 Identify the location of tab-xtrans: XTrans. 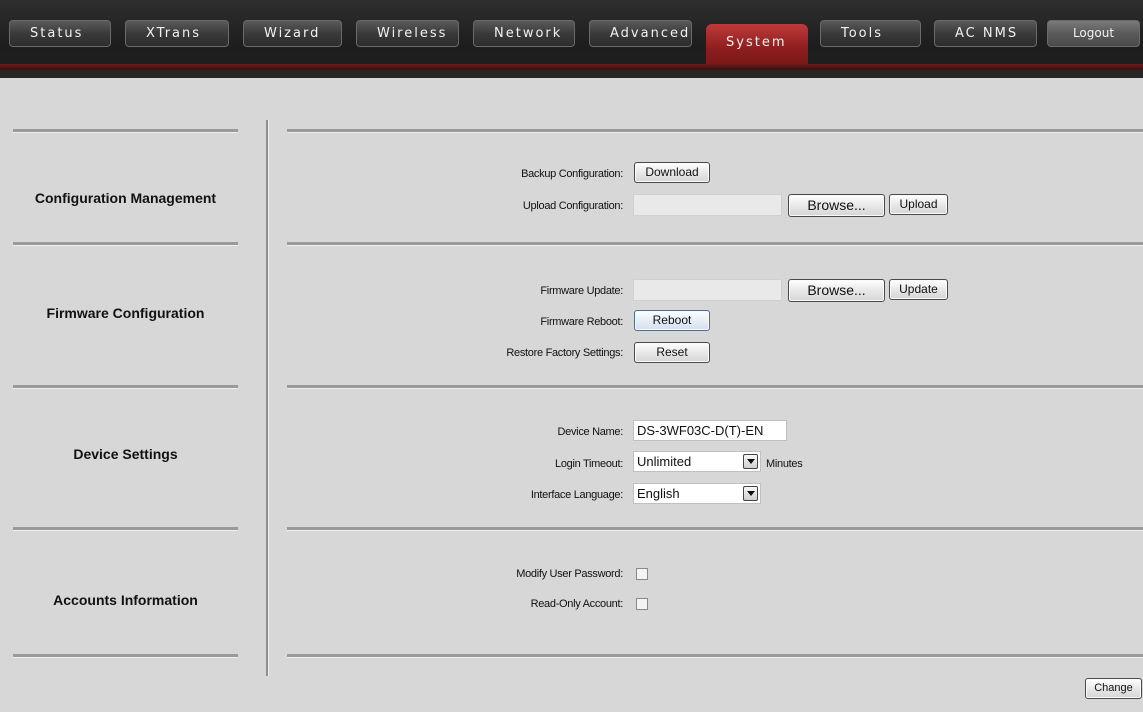
(177, 33).